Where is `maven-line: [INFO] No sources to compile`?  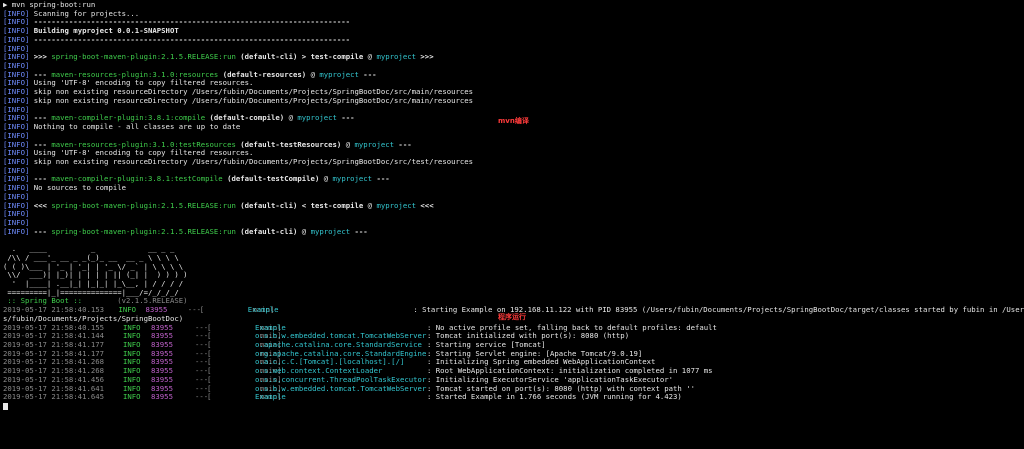 maven-line: [INFO] No sources to compile is located at coordinates (513, 188).